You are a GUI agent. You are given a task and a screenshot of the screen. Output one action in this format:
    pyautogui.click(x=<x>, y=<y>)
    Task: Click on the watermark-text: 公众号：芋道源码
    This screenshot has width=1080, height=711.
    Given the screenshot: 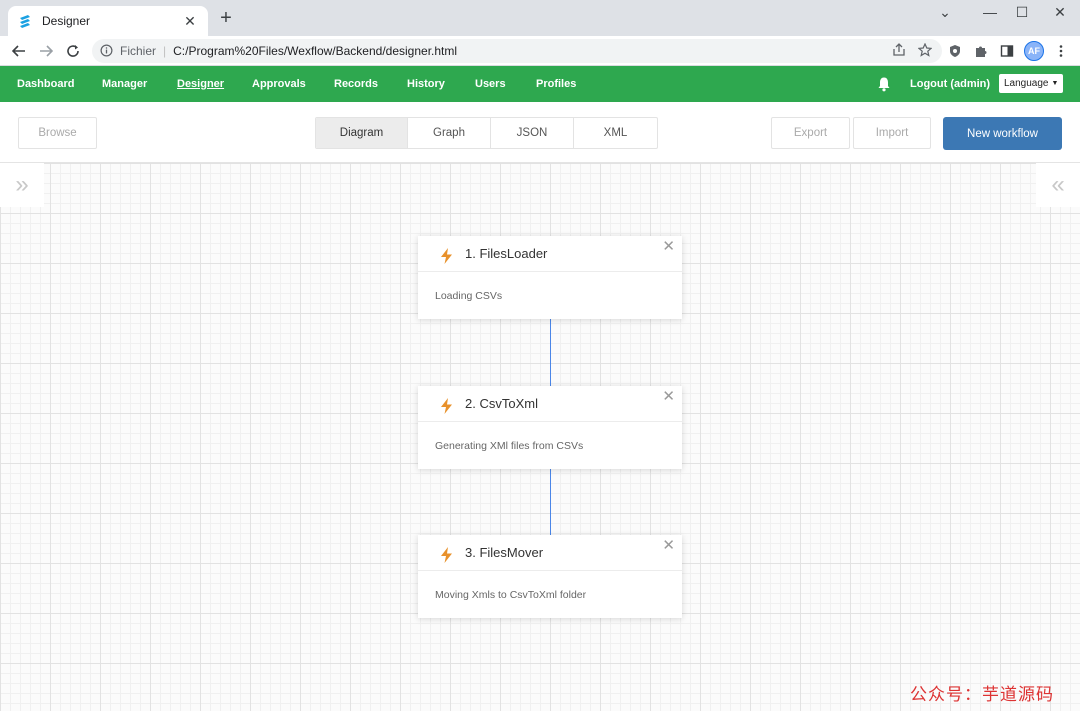 What is the action you would take?
    pyautogui.click(x=982, y=695)
    